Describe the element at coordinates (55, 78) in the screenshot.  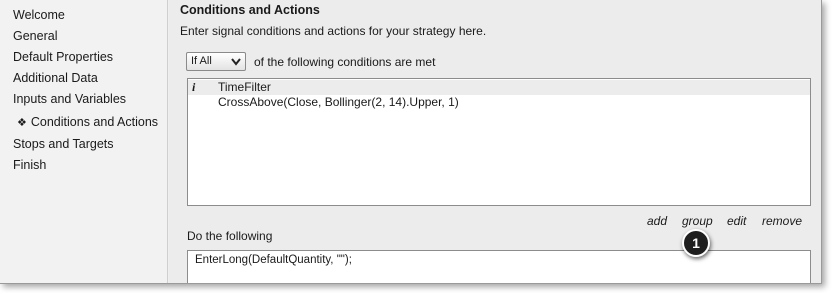
I see `sidebar-item-additional-data: Additional Data` at that location.